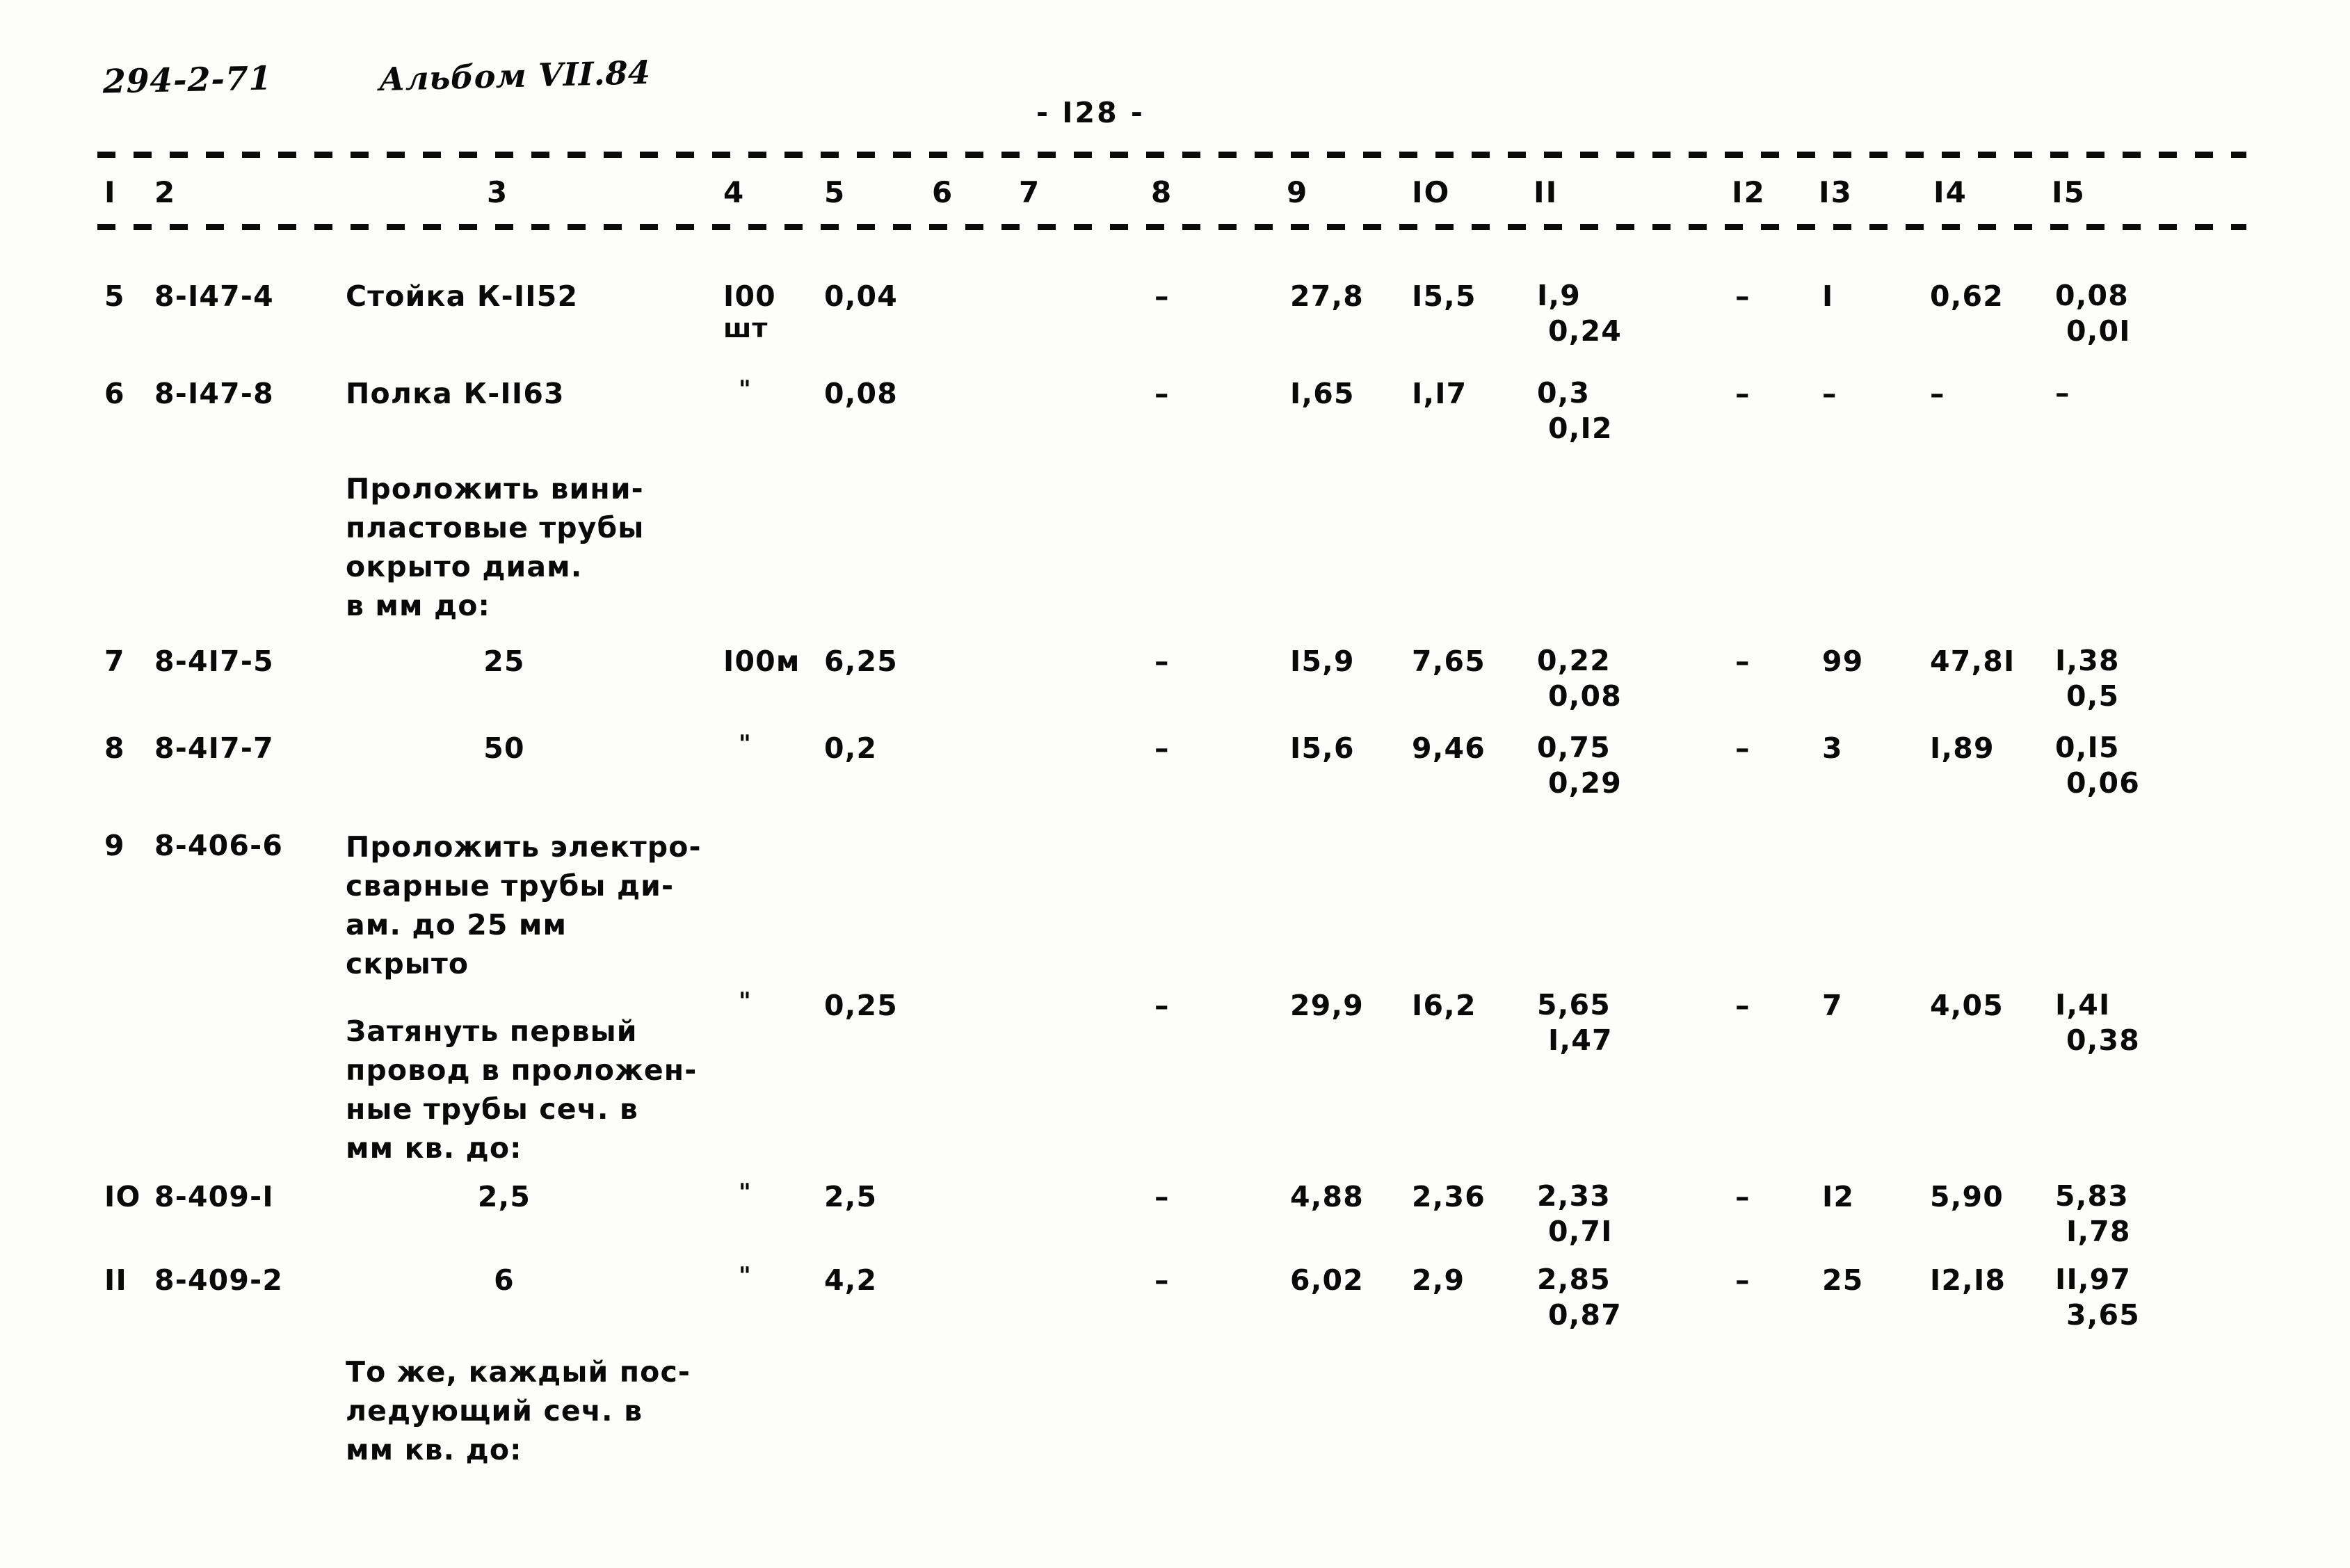 The height and width of the screenshot is (1568, 2350). I want to click on col15-upper: I,38, so click(2087, 660).